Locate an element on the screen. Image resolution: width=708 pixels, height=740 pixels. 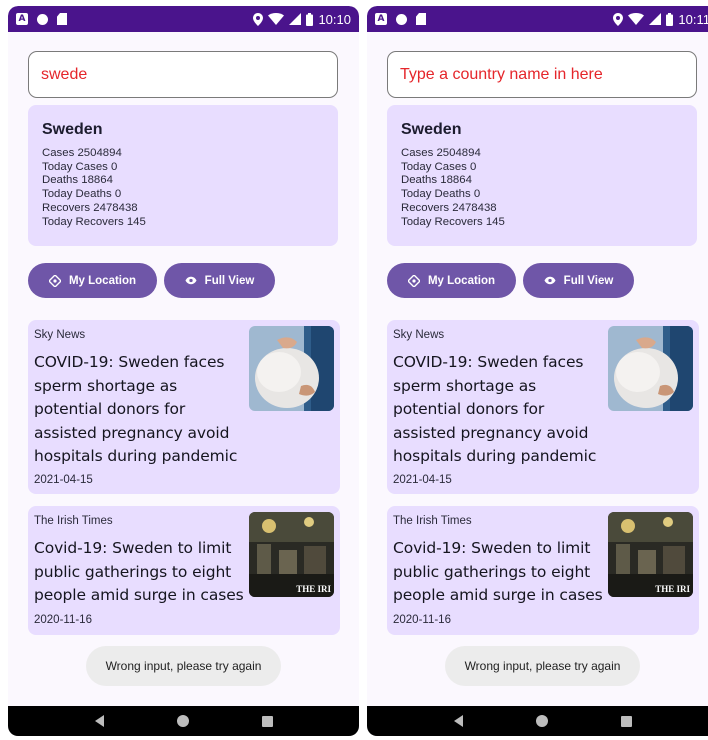
search-placeholder: Type a country name in here is located at coordinates (501, 74).